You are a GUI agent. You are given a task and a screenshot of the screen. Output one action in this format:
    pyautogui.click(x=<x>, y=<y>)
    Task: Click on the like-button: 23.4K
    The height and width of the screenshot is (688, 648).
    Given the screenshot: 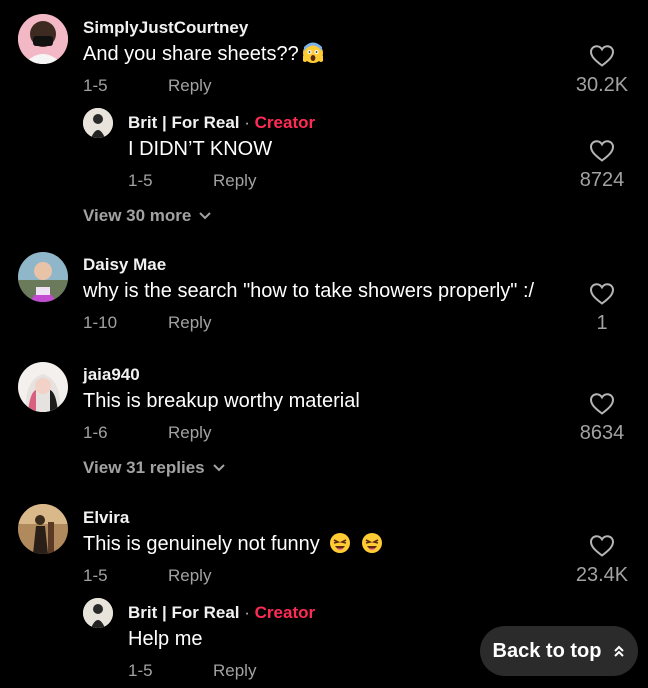 What is the action you would take?
    pyautogui.click(x=602, y=560)
    